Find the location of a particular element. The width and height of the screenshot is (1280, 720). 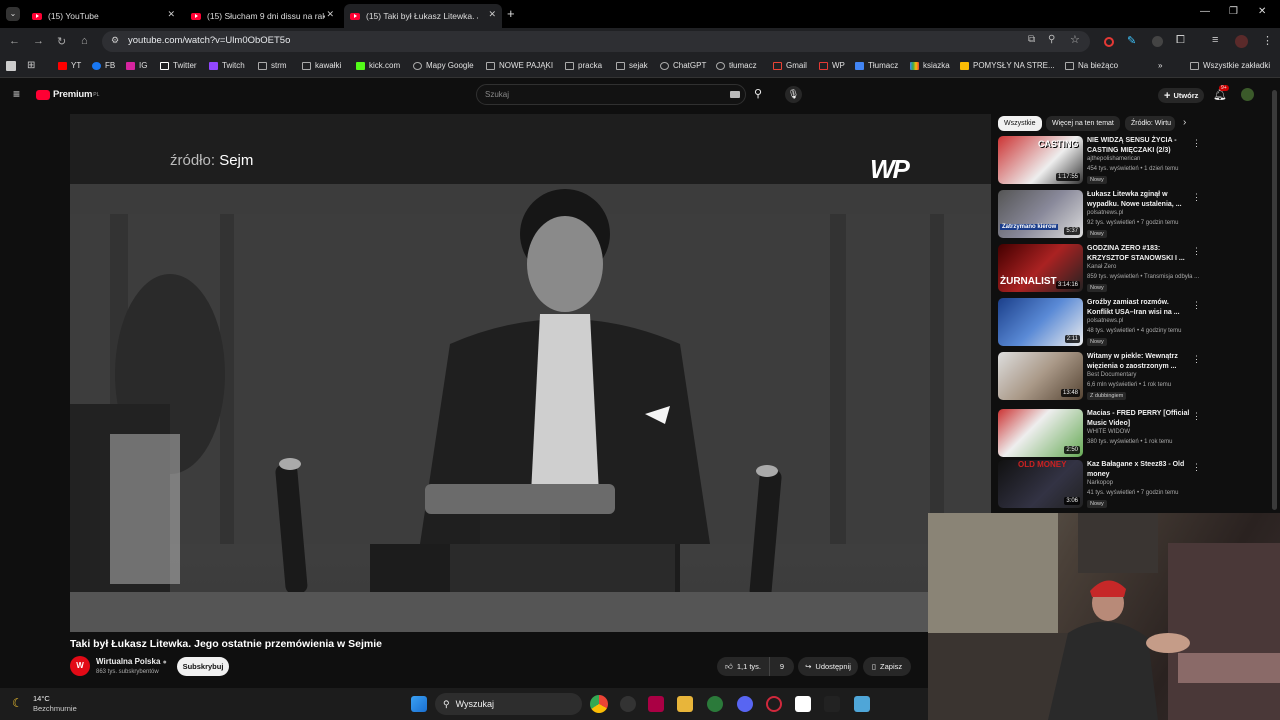

tab-sluham: (15) Słucham 9 dni dissu na rak ✕ is located at coordinates (262, 16).